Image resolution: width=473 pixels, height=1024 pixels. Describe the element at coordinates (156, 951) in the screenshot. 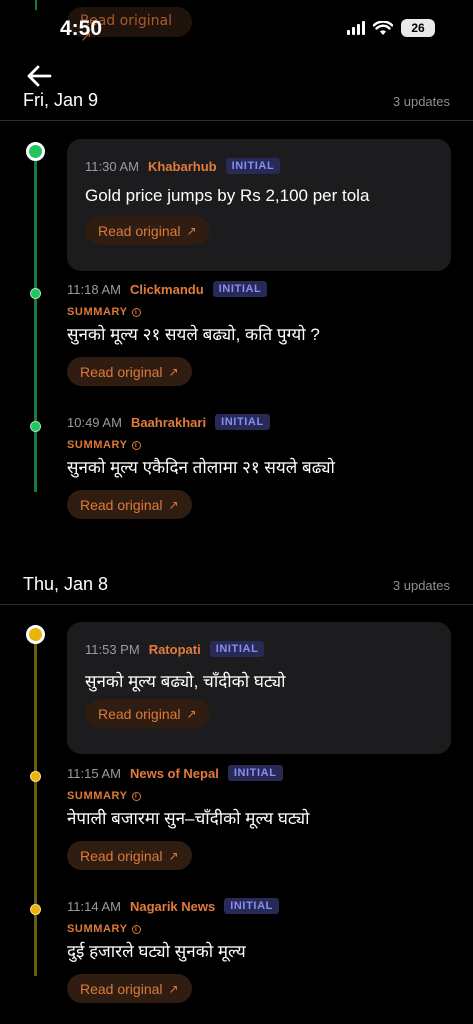

I see `headline: दुई हजारले घट्यो सुनको मूल्य` at that location.